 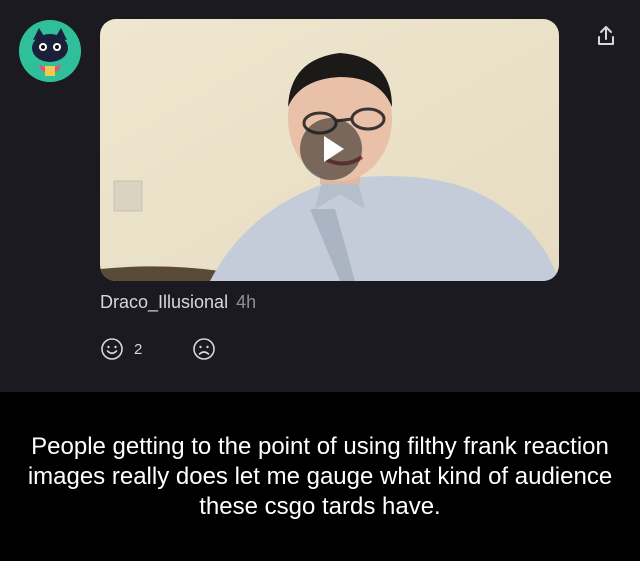 What do you see at coordinates (138, 349) in the screenshot?
I see `happy-reaction-count: 2` at bounding box center [138, 349].